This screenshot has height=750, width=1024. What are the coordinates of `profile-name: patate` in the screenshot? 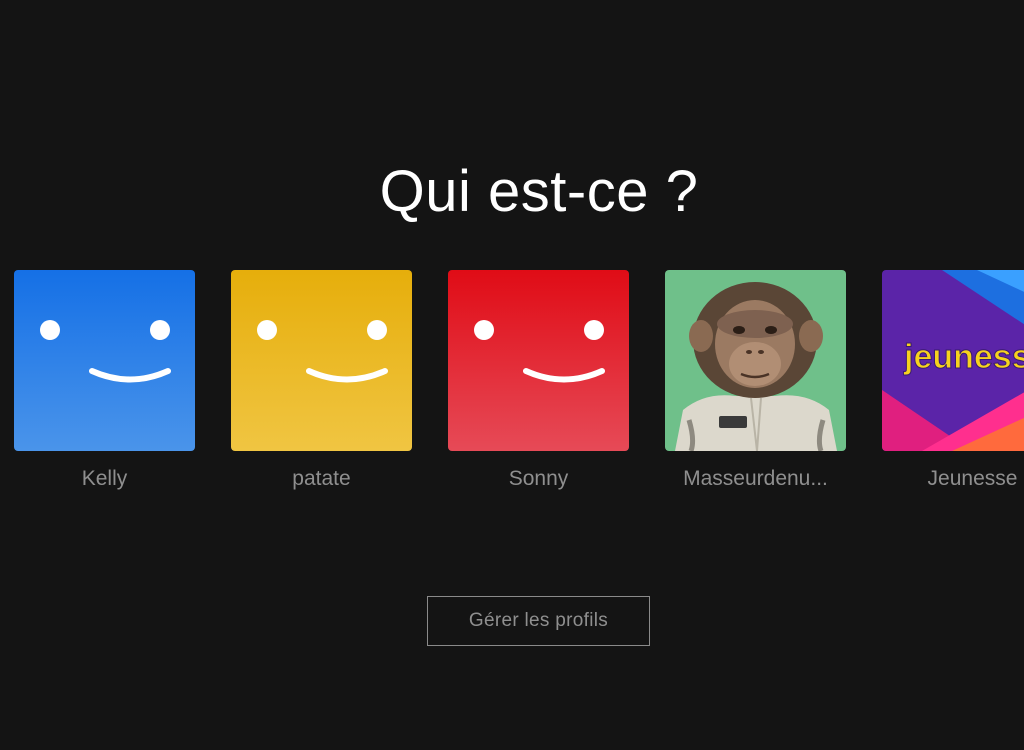 It's located at (321, 478).